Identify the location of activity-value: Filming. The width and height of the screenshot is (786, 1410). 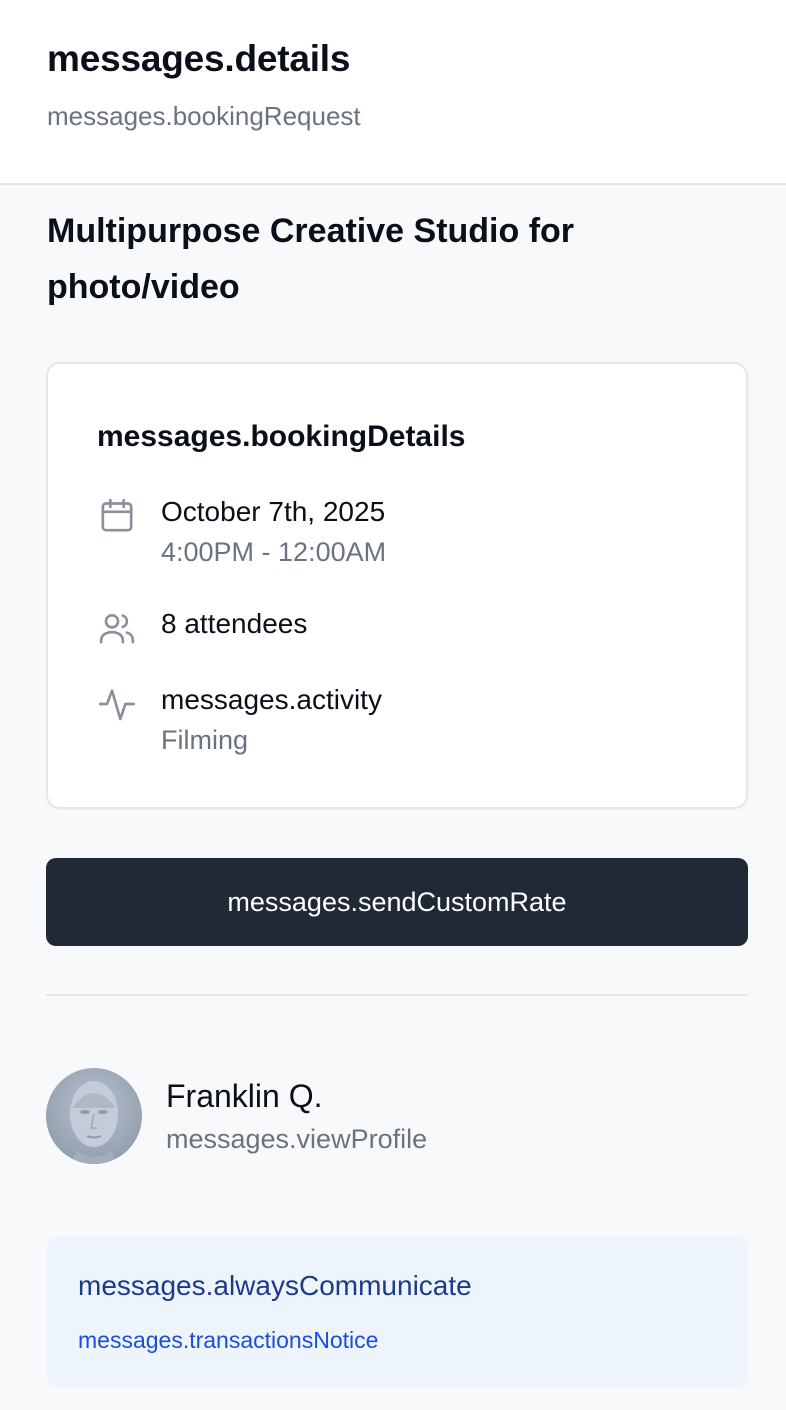
(205, 740).